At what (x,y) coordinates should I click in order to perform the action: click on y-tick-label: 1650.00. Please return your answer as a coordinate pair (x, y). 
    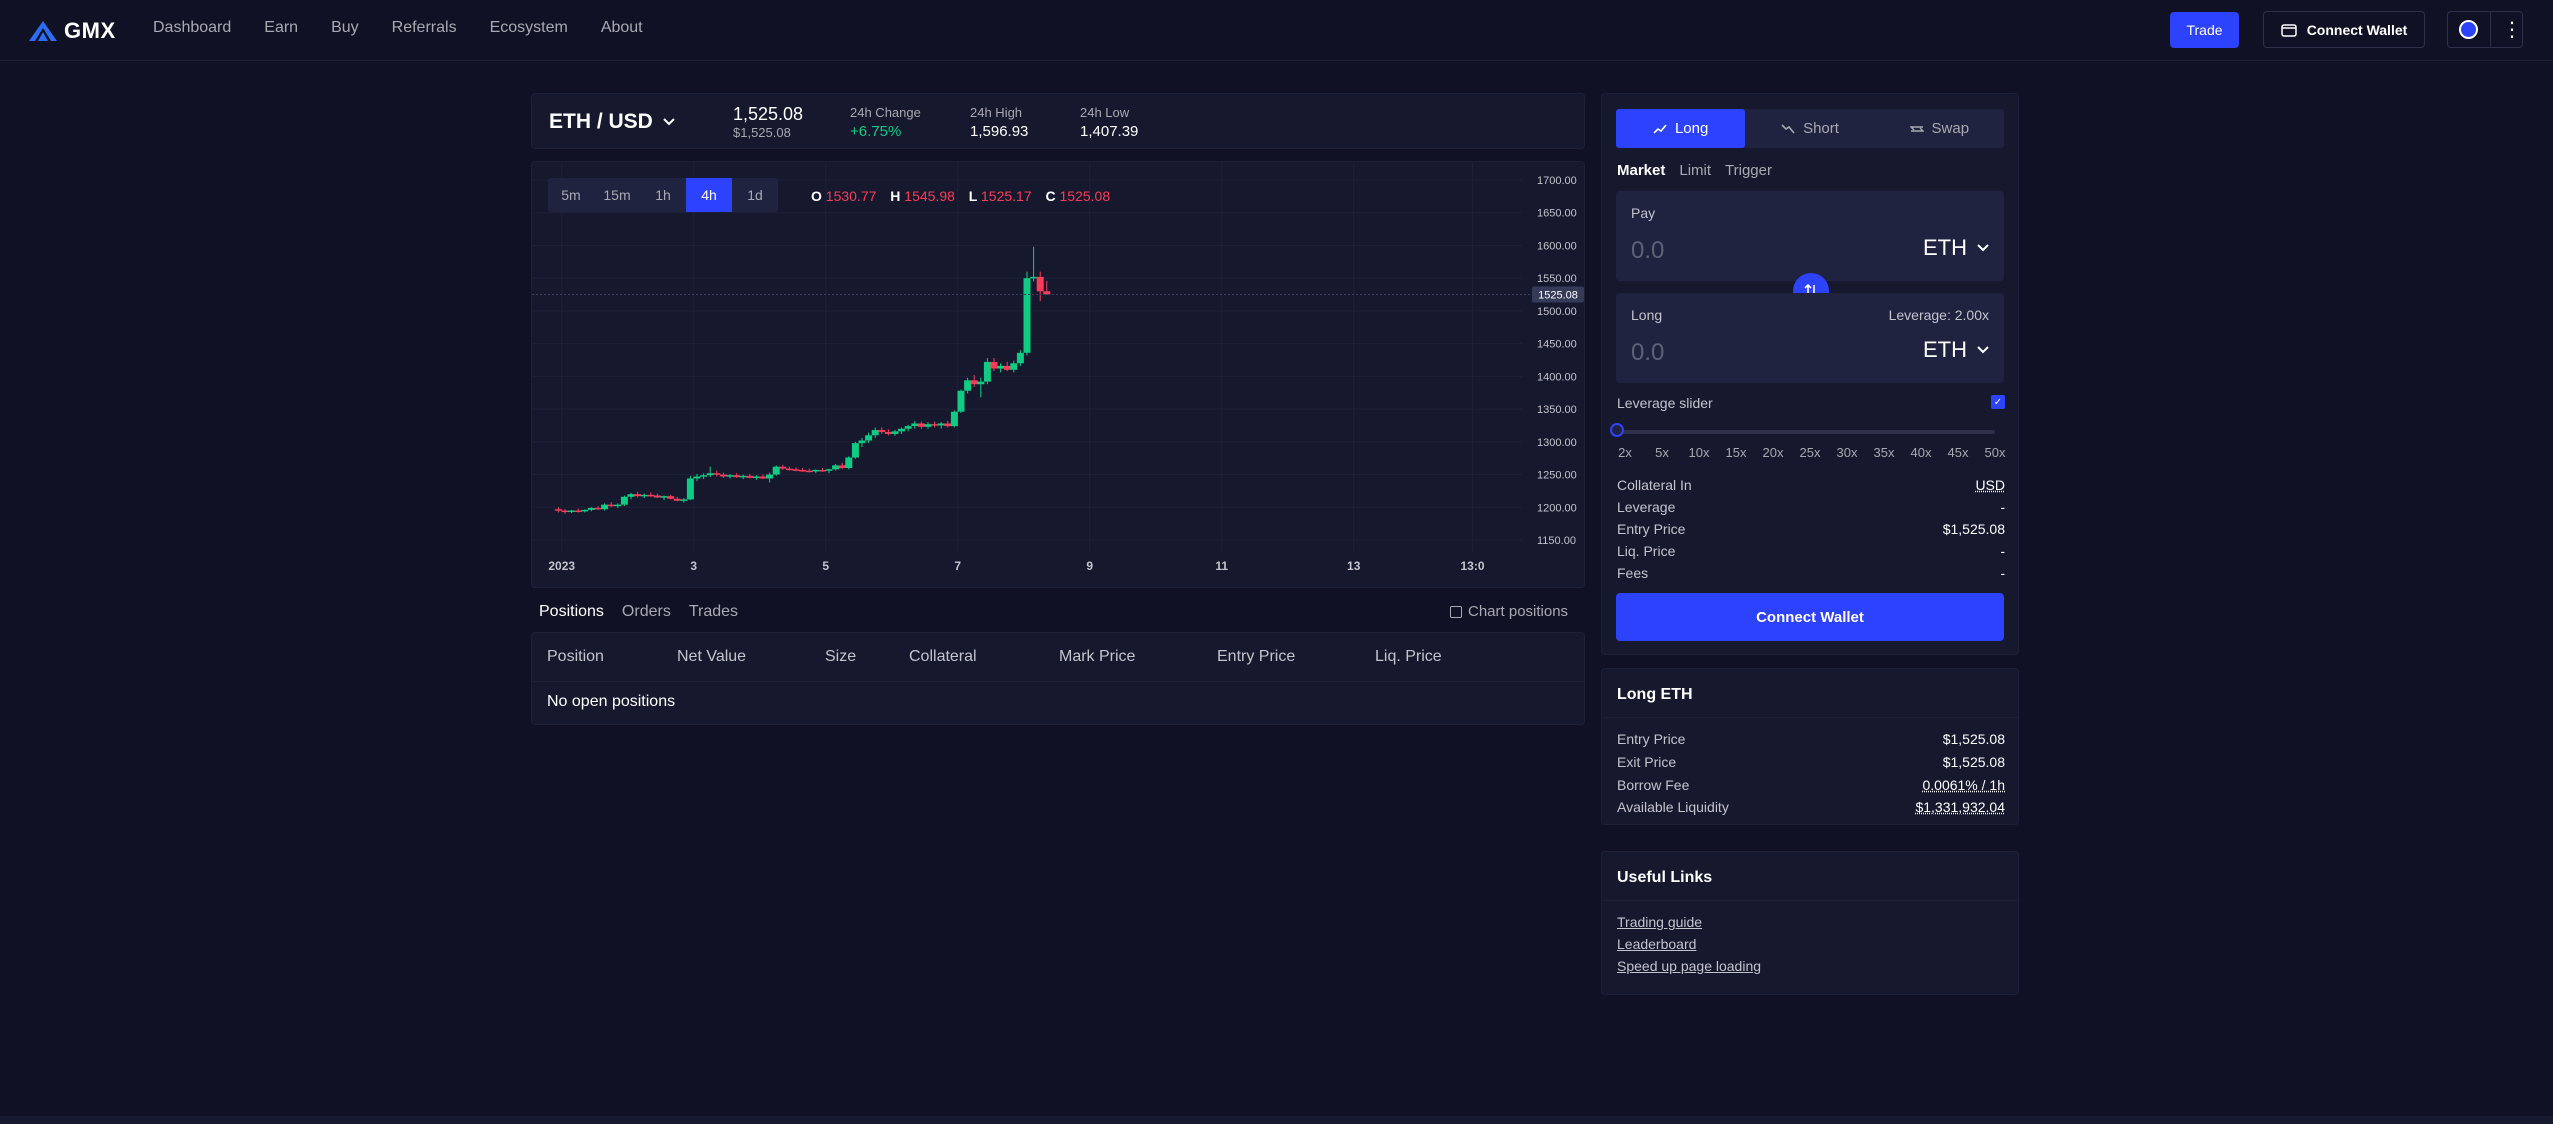
    Looking at the image, I should click on (1557, 214).